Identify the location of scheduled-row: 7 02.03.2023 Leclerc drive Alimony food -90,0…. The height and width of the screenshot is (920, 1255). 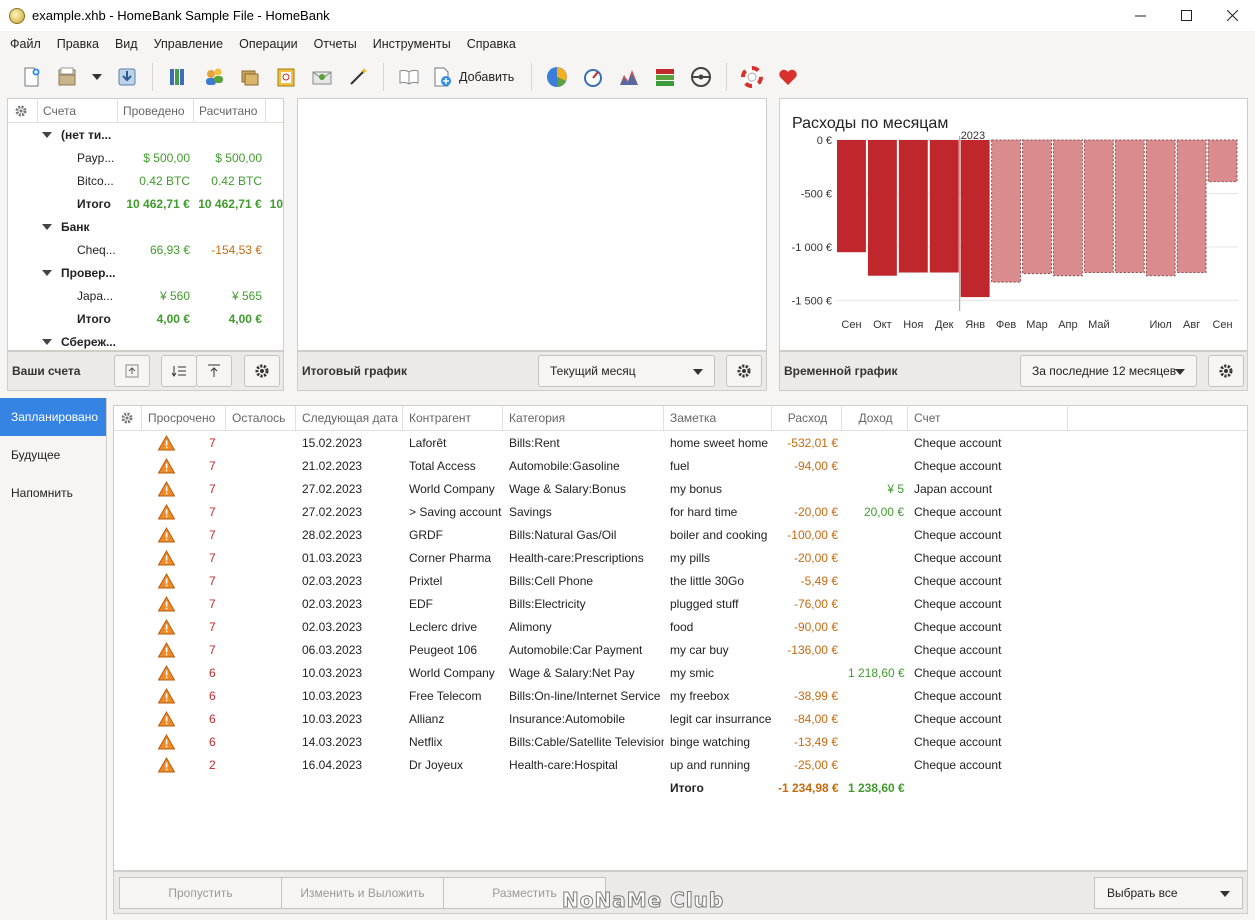
(680, 626).